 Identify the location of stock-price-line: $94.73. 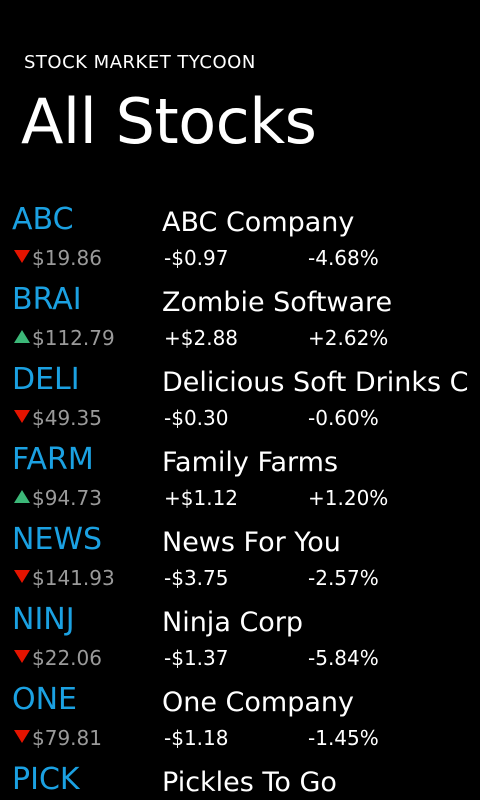
(58, 498).